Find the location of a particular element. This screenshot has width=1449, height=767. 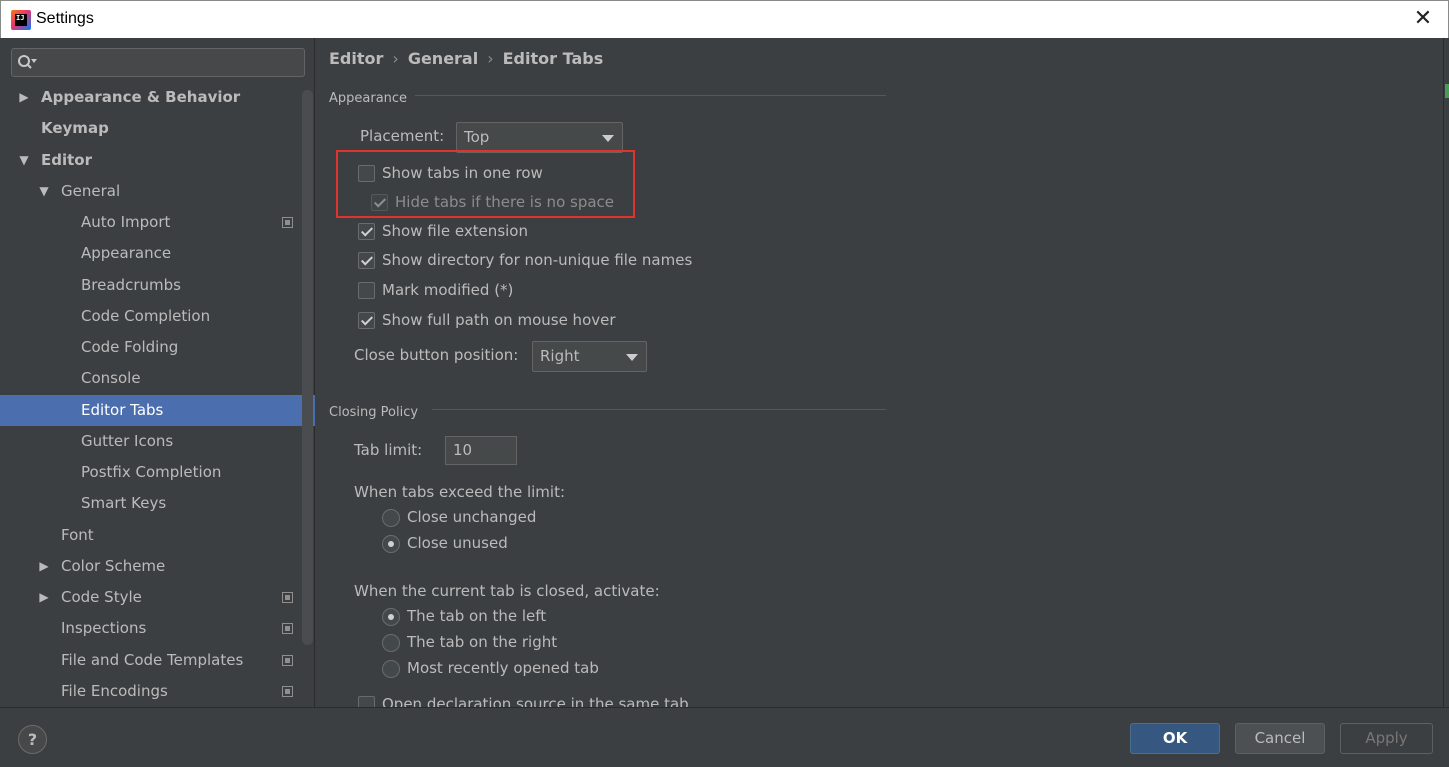

sidebar-item-code-folding: Code Folding is located at coordinates (157, 347).